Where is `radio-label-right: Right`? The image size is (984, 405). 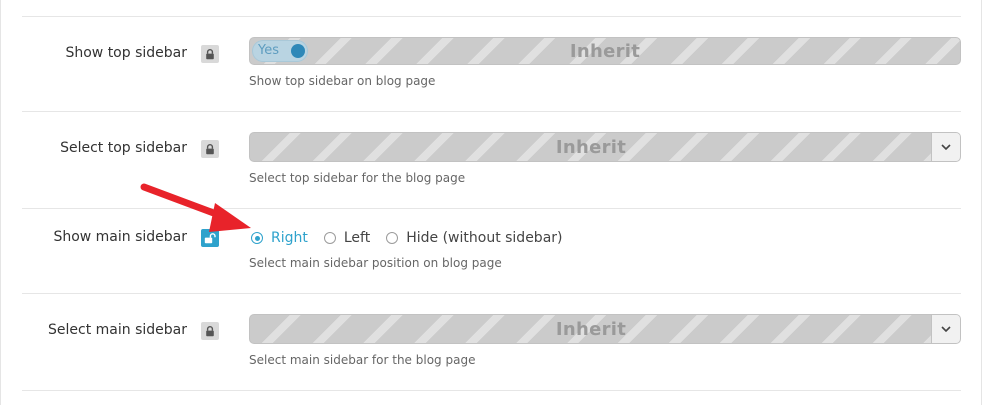
radio-label-right: Right is located at coordinates (289, 238).